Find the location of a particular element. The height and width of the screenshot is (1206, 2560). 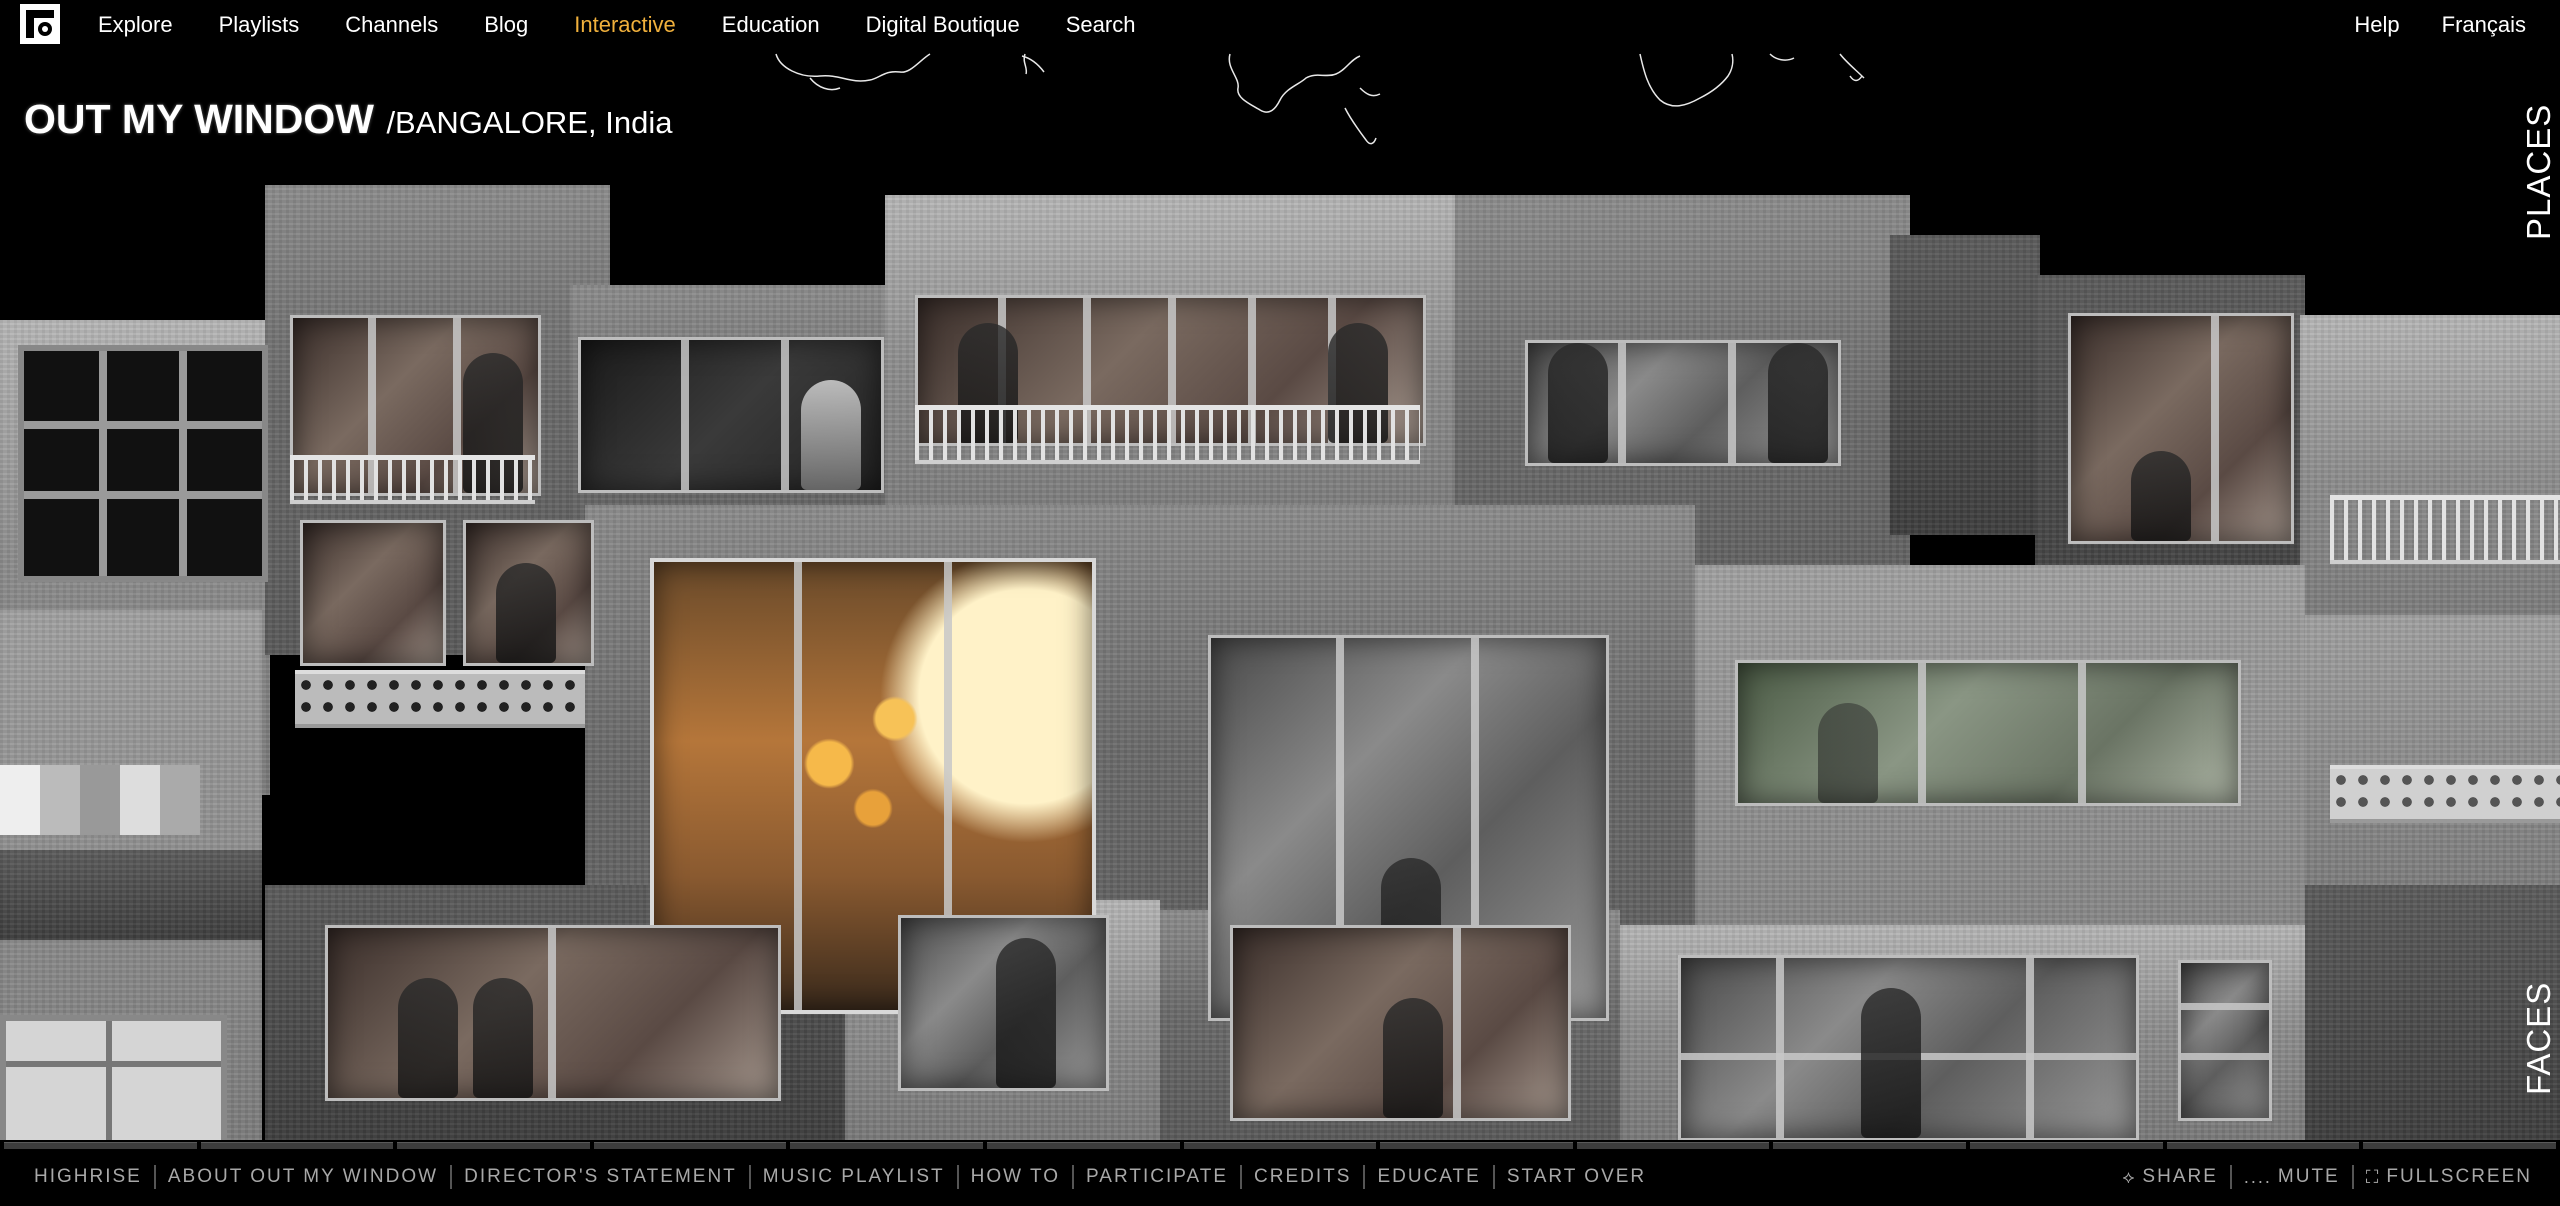

utility-menu: Help Français is located at coordinates (2419, 25).